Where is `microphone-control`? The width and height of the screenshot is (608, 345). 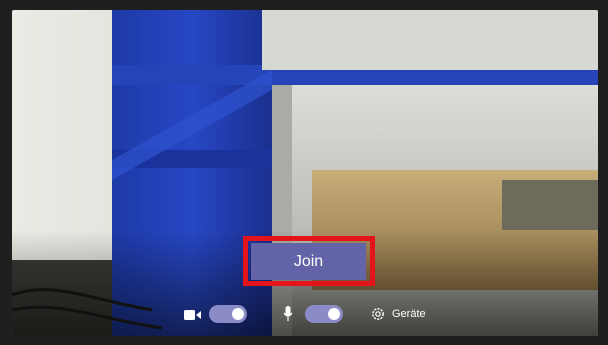 microphone-control is located at coordinates (313, 314).